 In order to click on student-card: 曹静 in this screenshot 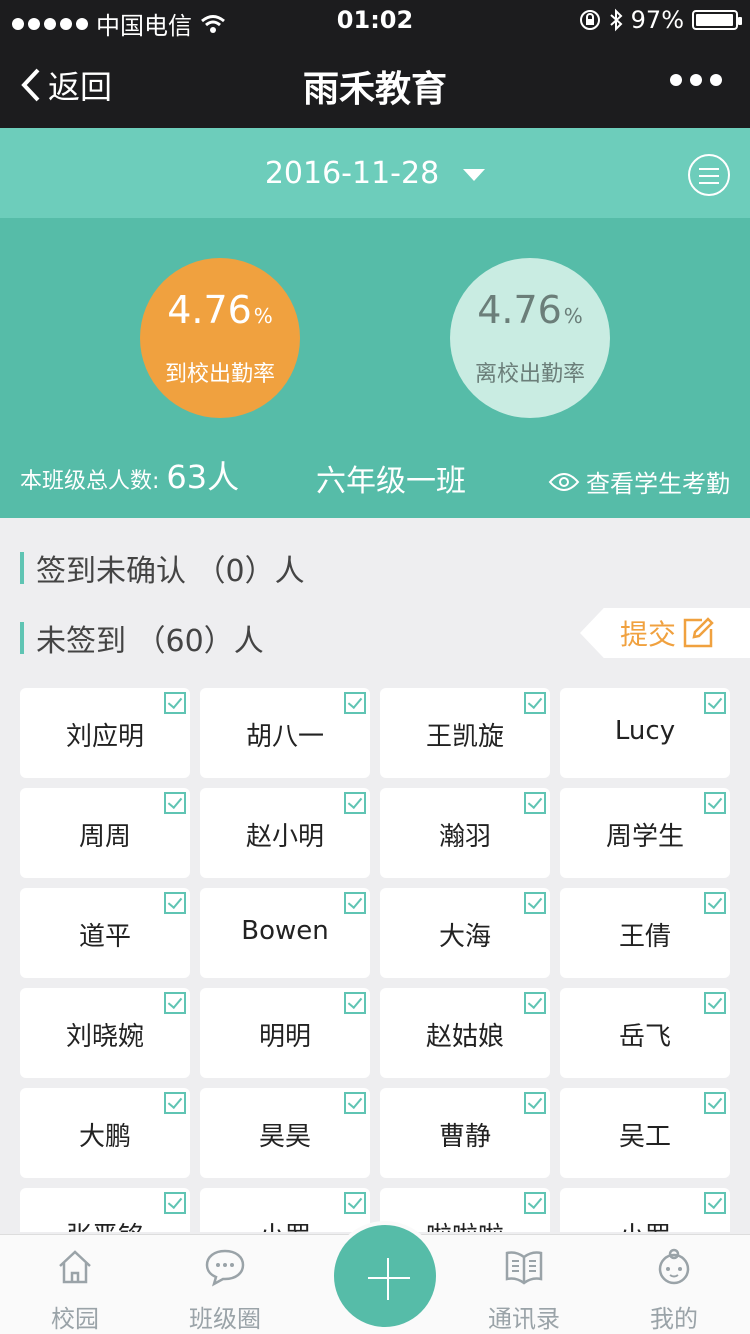, I will do `click(465, 1133)`.